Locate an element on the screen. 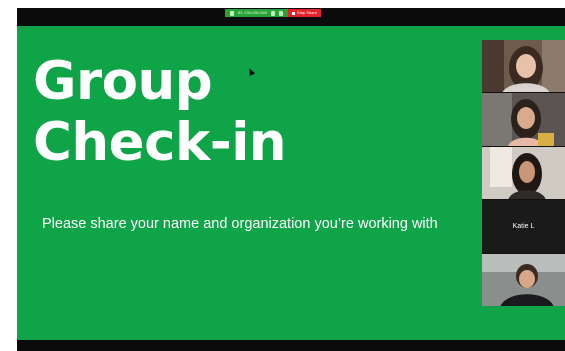 Image resolution: width=565 pixels, height=351 pixels. slide-title-line-2: Check-in is located at coordinates (160, 142).